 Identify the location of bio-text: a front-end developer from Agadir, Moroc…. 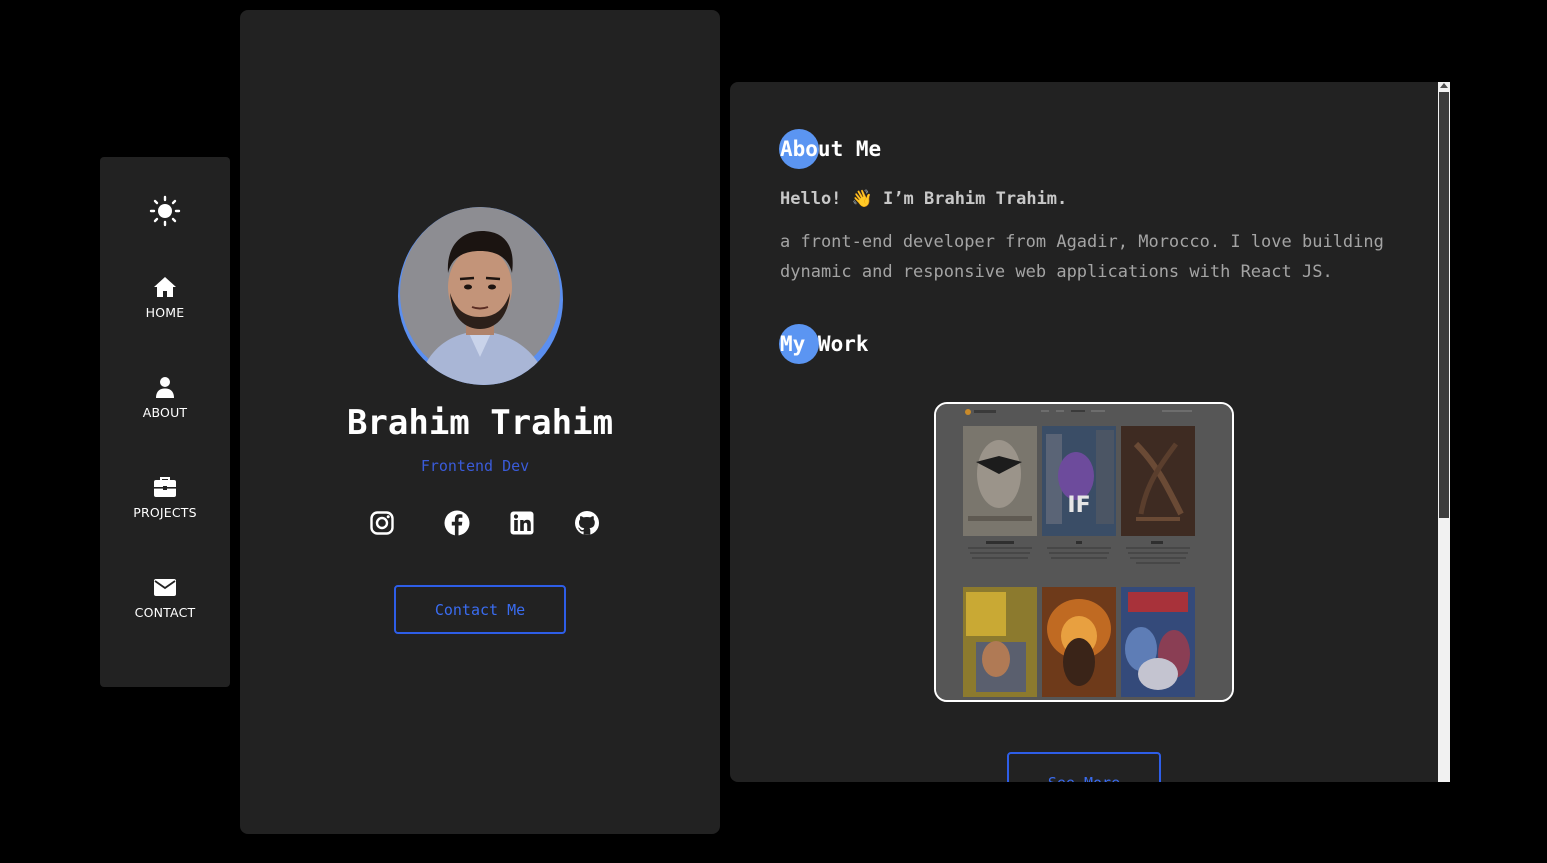
(1082, 257).